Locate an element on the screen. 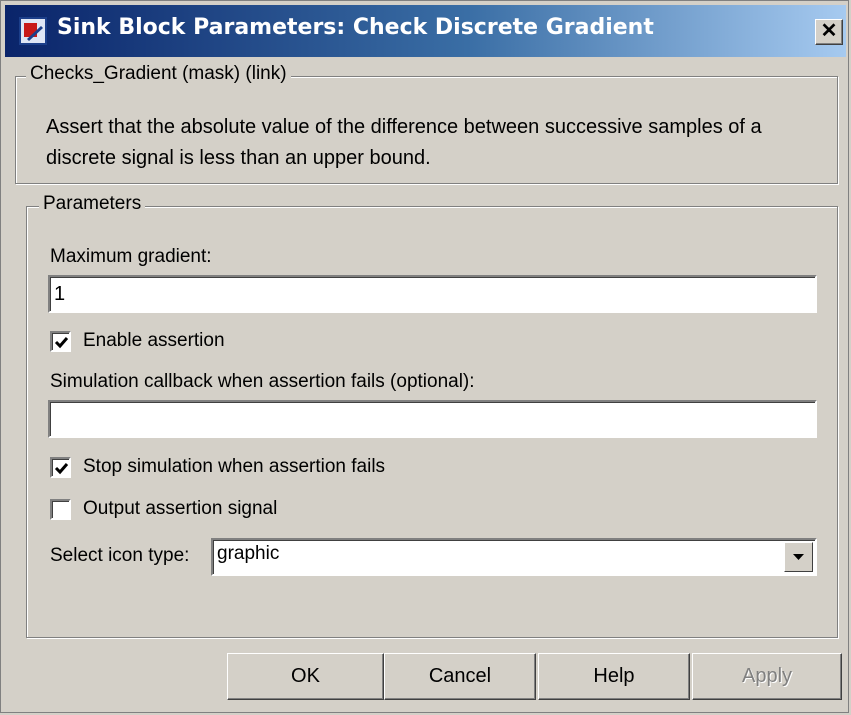 The image size is (851, 715). enable-assertion-checkbox is located at coordinates (60, 341).